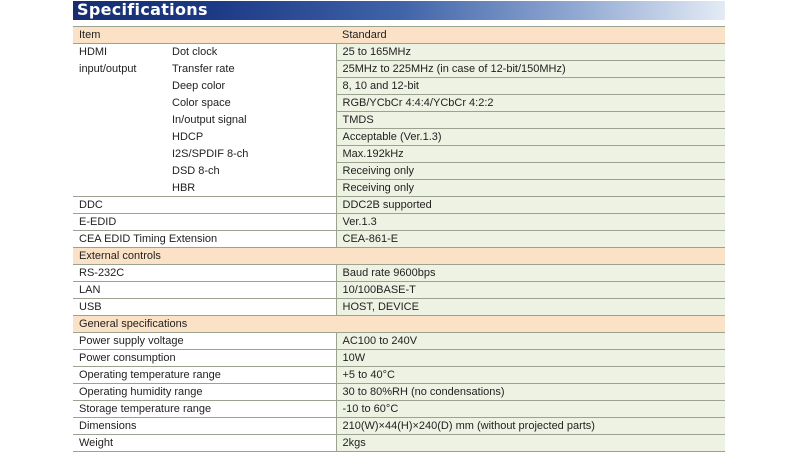  What do you see at coordinates (251, 154) in the screenshot?
I see `spec-label: I2S/SPDIF 8-ch` at bounding box center [251, 154].